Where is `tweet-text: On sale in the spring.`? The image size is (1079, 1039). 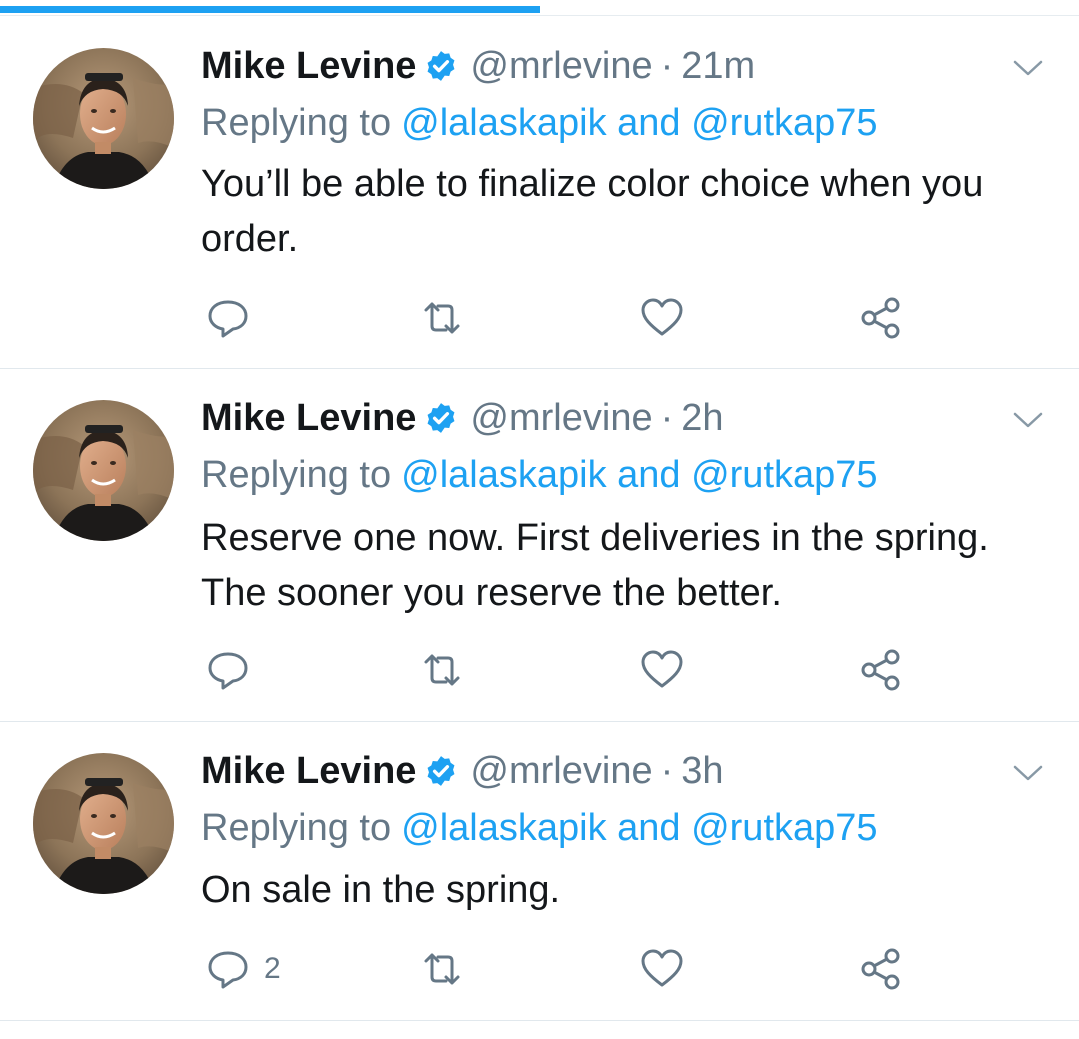 tweet-text: On sale in the spring. is located at coordinates (381, 890).